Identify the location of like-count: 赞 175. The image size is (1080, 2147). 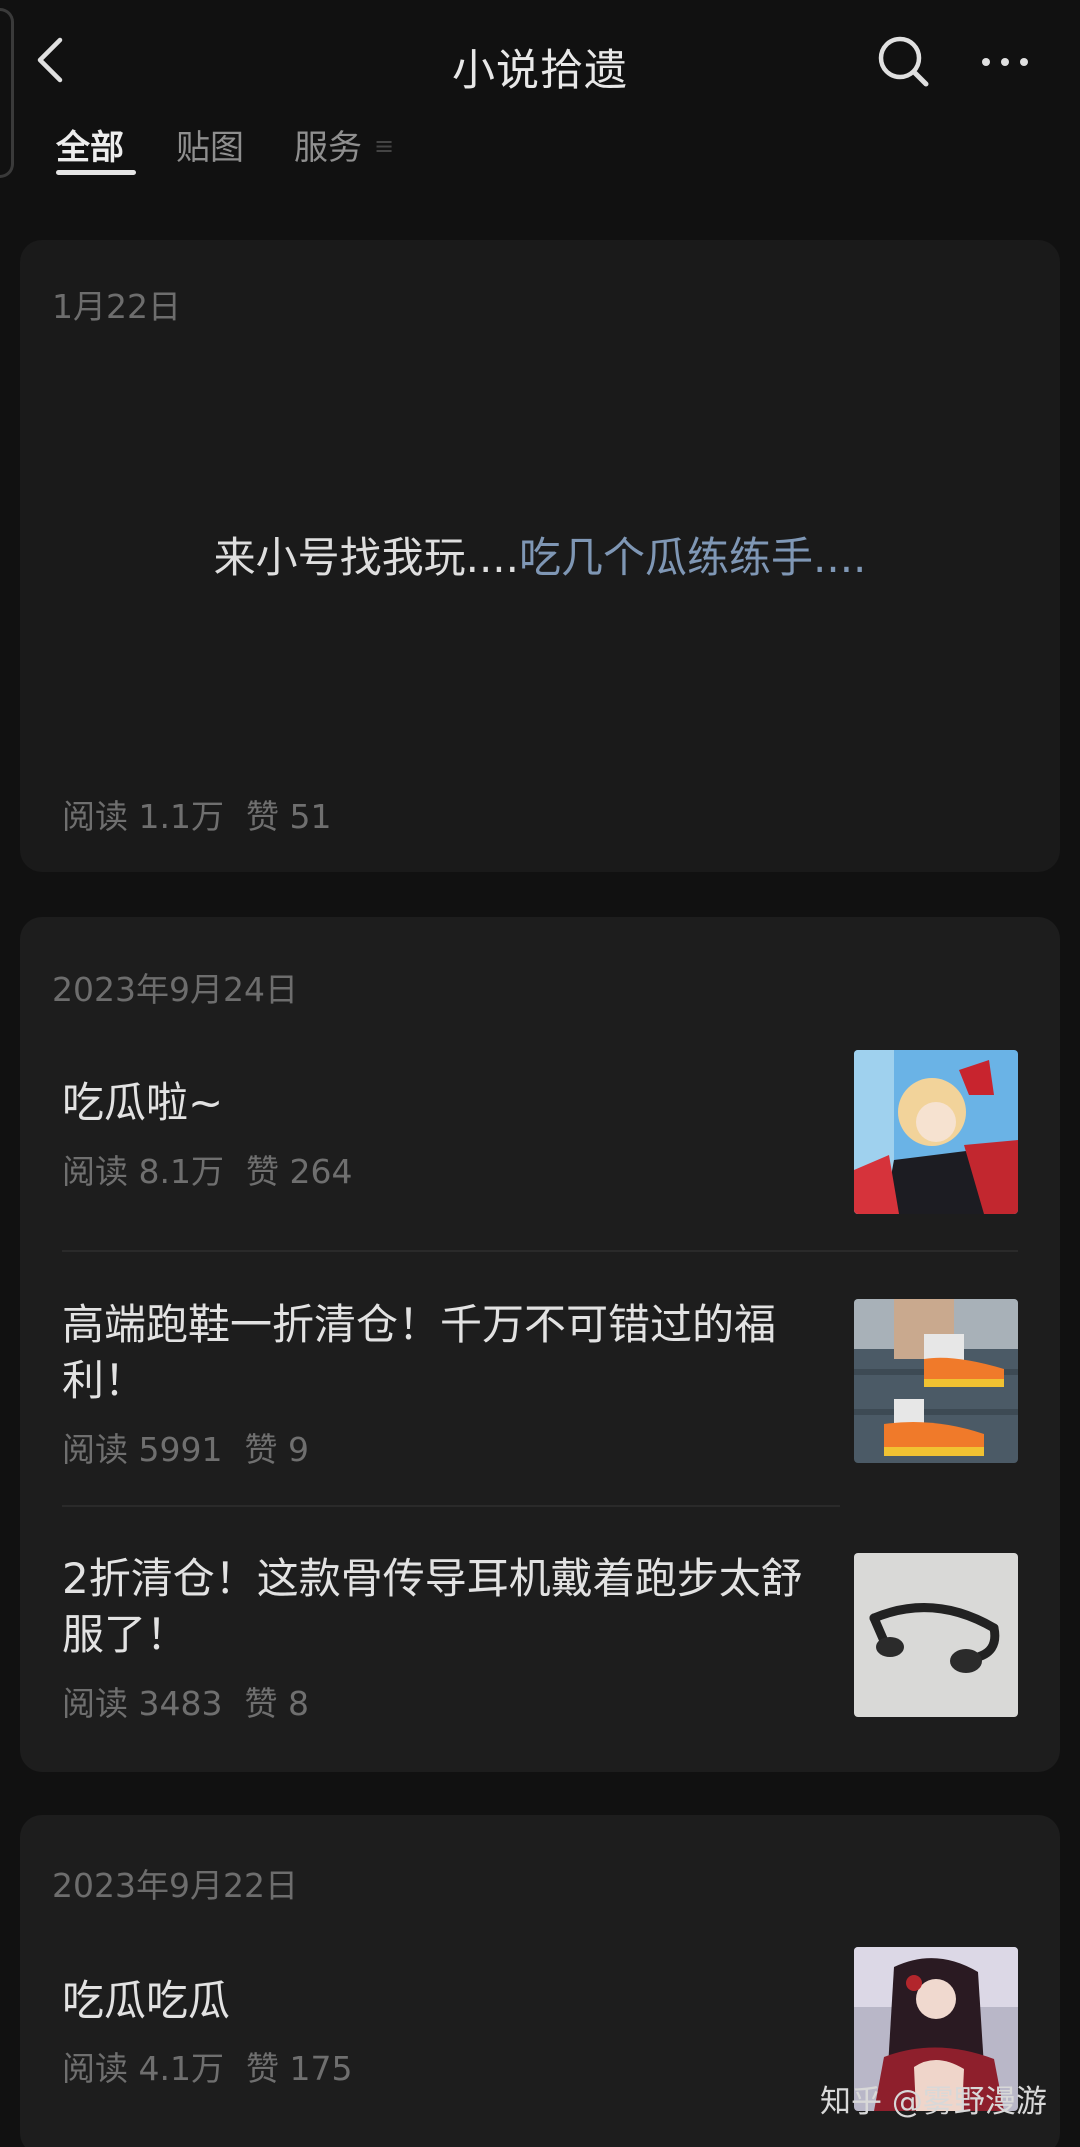
(299, 2068).